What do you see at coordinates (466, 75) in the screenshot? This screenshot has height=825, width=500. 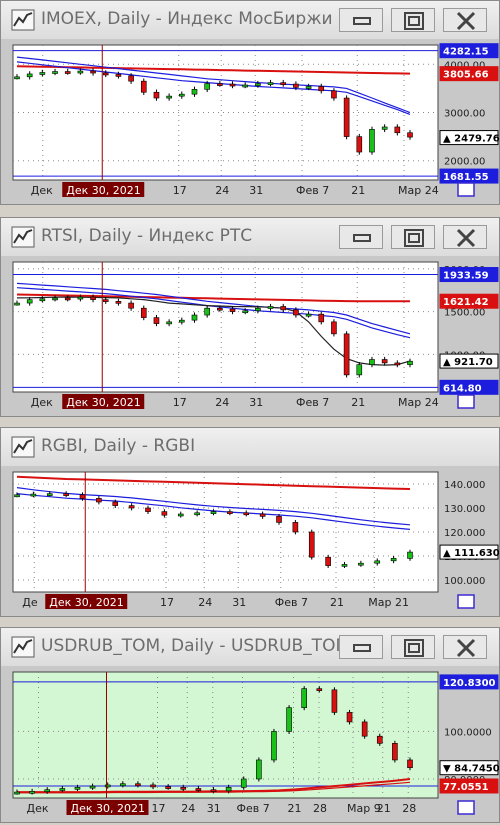 I see `price-label: 3805.66` at bounding box center [466, 75].